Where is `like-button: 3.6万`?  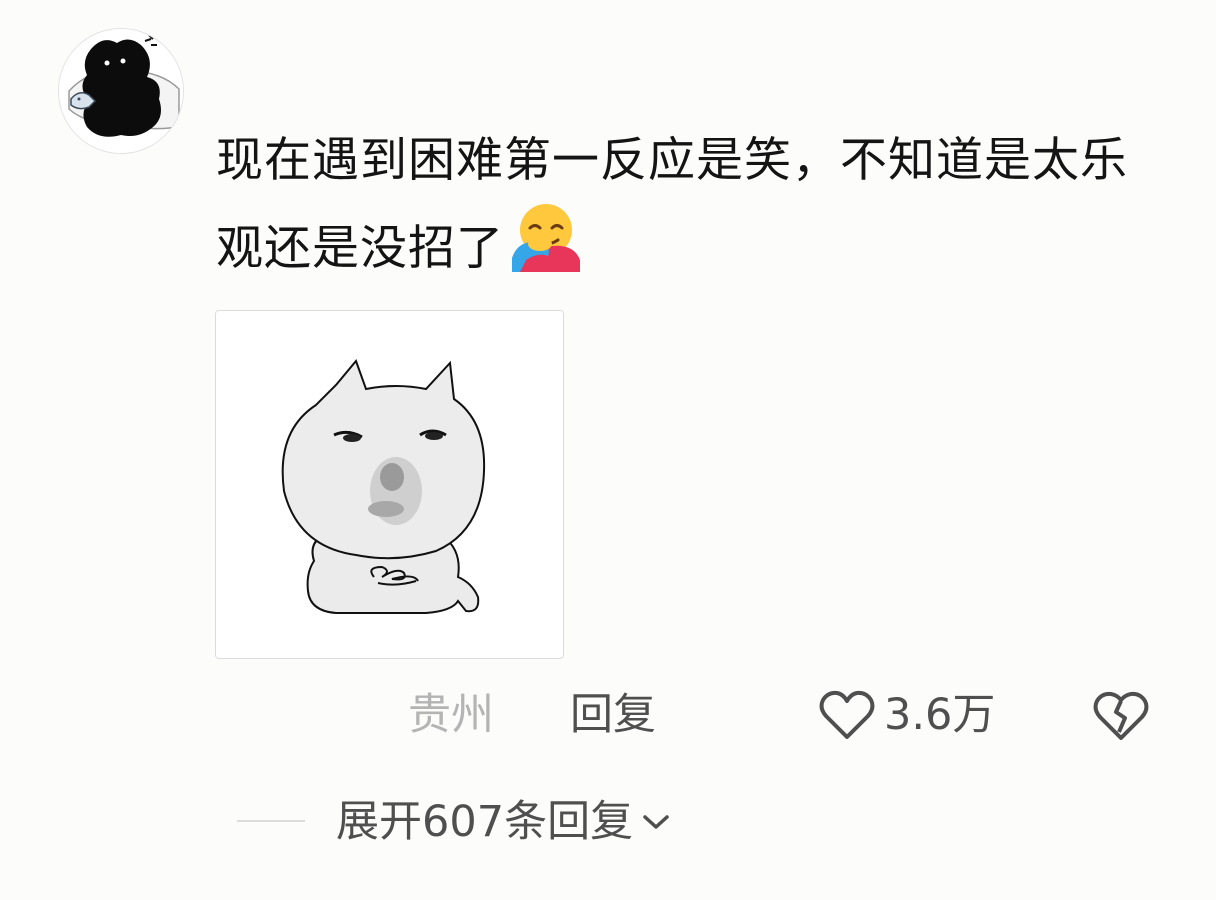
like-button: 3.6万 is located at coordinates (906, 715).